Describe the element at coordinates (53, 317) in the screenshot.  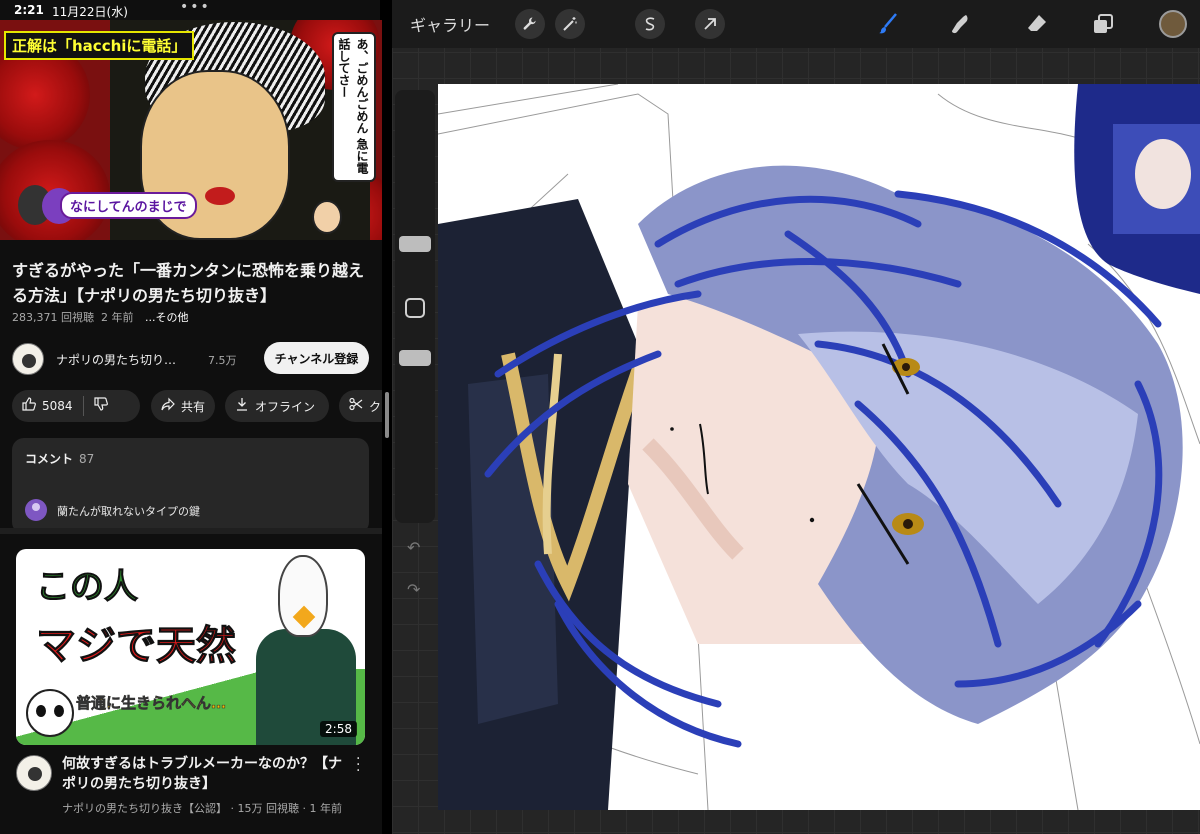
I see `view-count: 283,371 回視聴` at that location.